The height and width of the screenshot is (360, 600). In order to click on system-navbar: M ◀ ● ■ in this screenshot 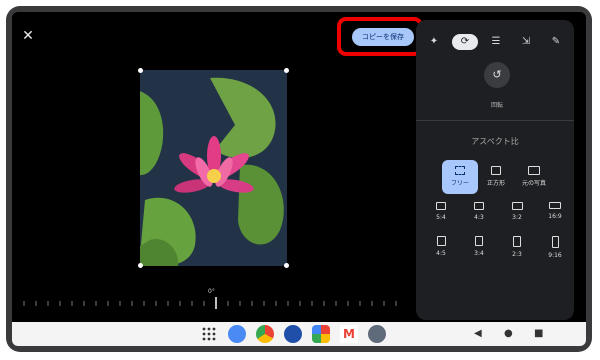, I will do `click(299, 334)`.